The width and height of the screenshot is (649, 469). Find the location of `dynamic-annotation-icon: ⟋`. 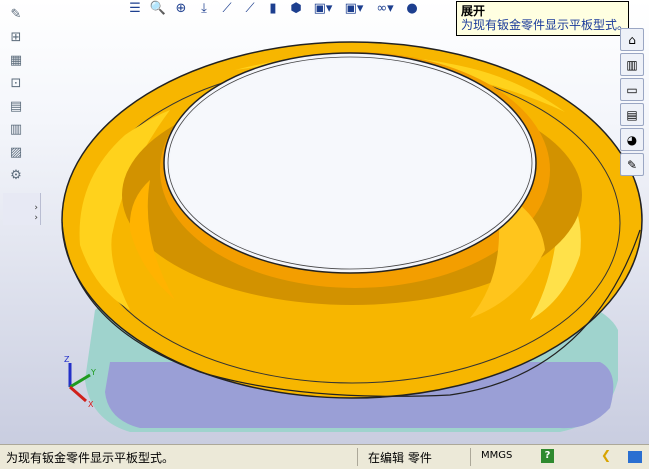

dynamic-annotation-icon: ⟋ is located at coordinates (250, 9).